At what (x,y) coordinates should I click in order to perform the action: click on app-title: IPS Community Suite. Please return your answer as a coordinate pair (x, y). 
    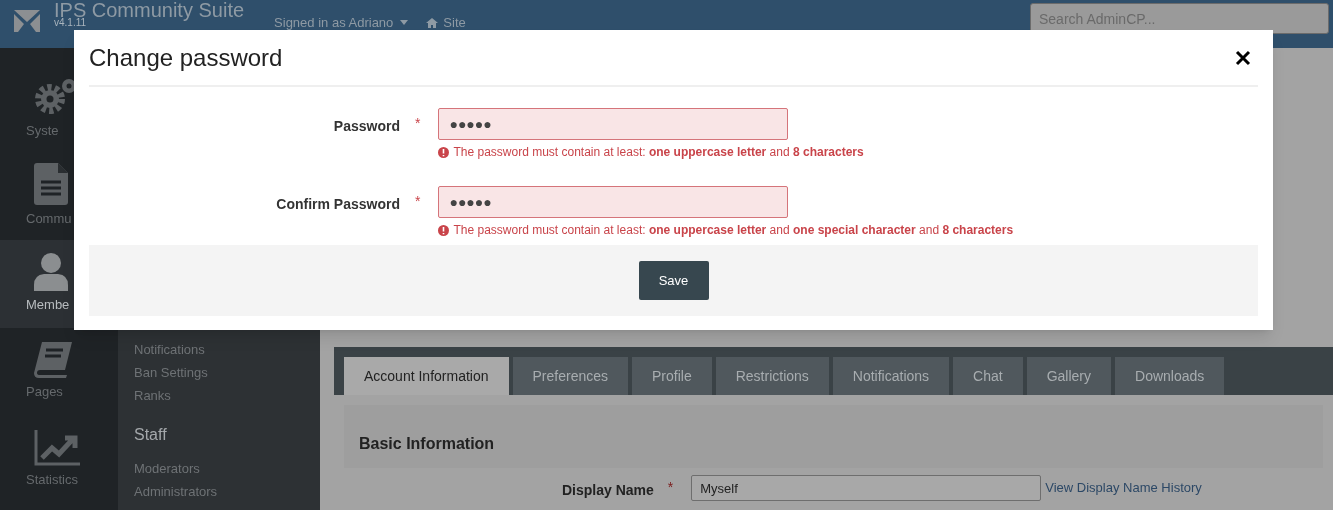
    Looking at the image, I should click on (149, 10).